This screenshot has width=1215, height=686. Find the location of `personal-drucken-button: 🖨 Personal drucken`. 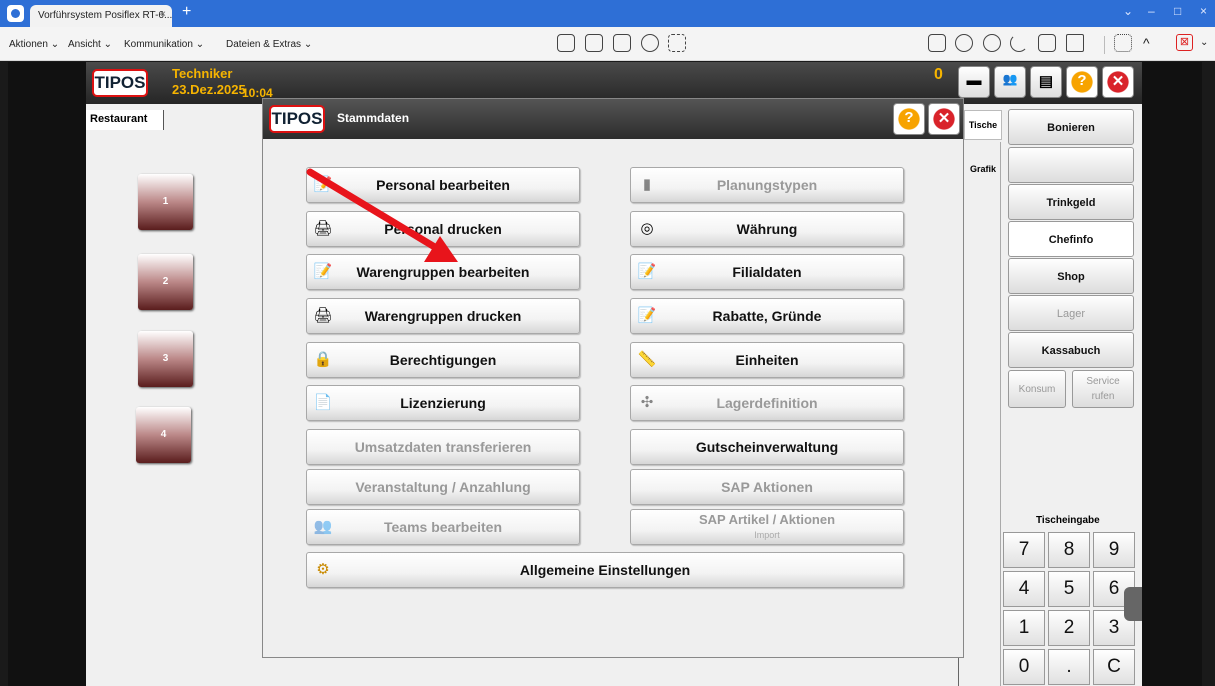

personal-drucken-button: 🖨 Personal drucken is located at coordinates (443, 229).